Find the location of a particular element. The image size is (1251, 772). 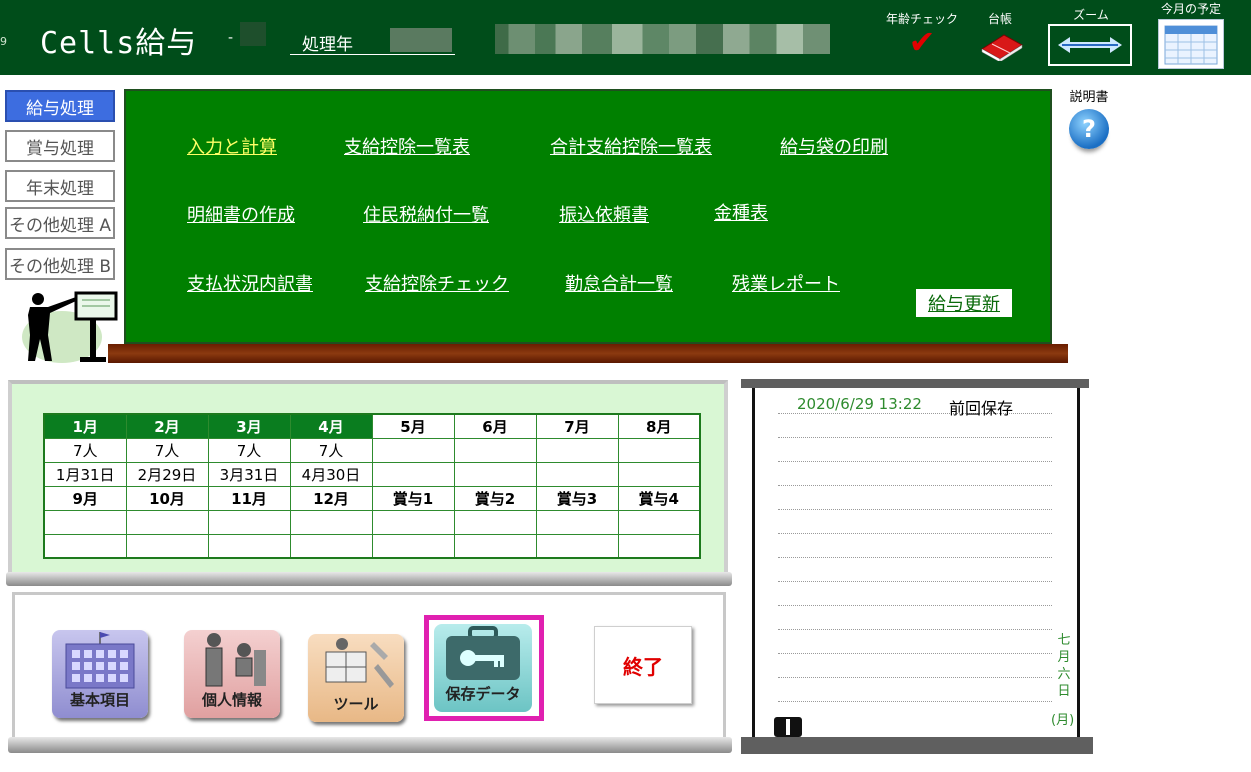

link-total-payment-deduction-list: 合計支給控除一覧表 is located at coordinates (631, 146).